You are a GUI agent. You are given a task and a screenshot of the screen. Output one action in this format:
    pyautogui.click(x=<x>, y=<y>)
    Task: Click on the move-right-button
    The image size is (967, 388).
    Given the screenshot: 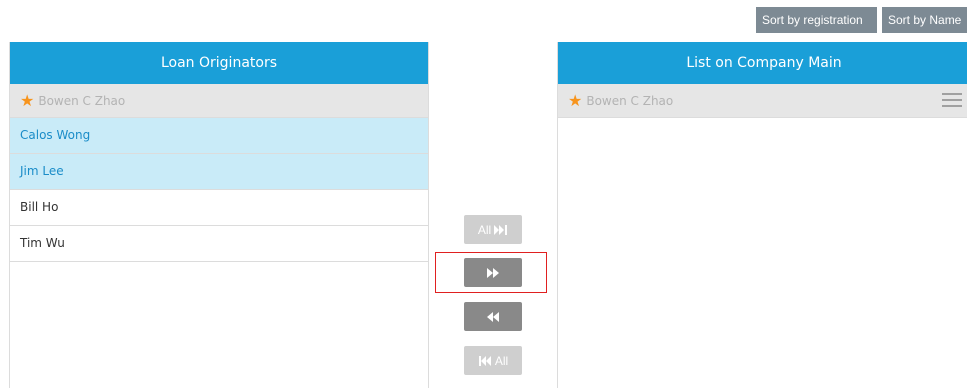 What is the action you would take?
    pyautogui.click(x=493, y=272)
    